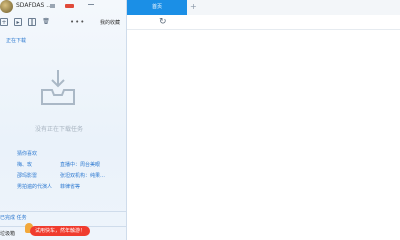 The width and height of the screenshot is (400, 240). Describe the element at coordinates (70, 186) in the screenshot. I see `recommend-item: 菲律省等` at that location.